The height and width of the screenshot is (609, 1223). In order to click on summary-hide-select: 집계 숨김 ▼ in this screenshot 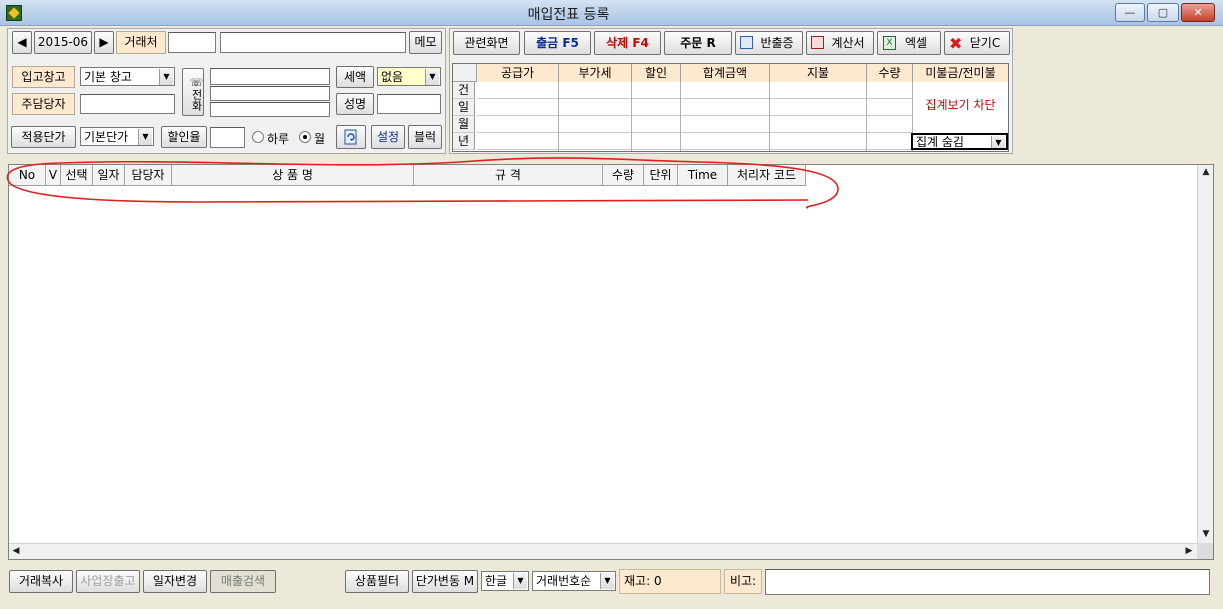, I will do `click(959, 141)`.